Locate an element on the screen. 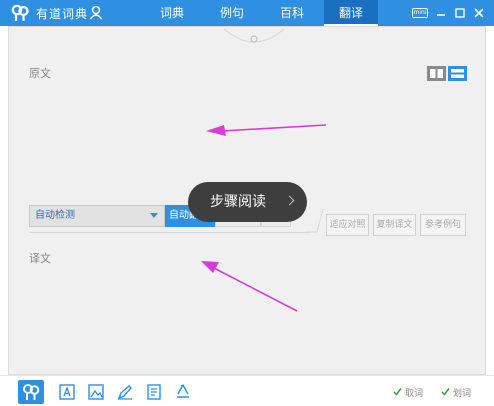  reference-examples-button: 参考例句 is located at coordinates (443, 225).